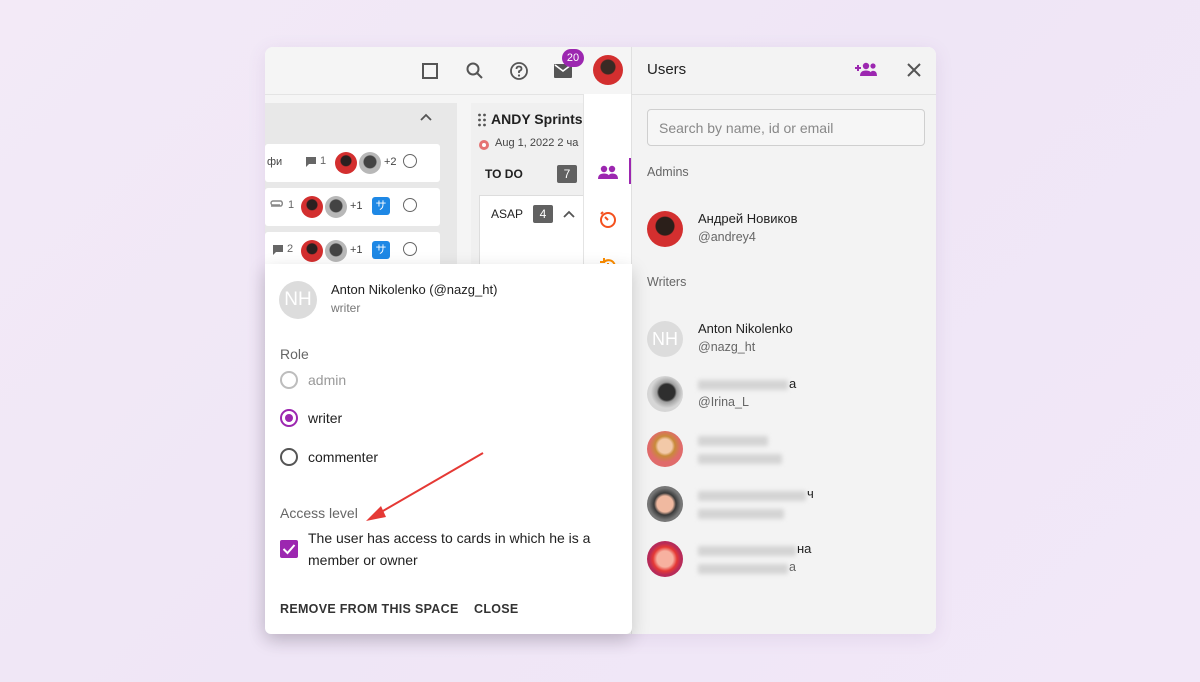 The height and width of the screenshot is (682, 1200). I want to click on user-list-item: NH Anton Nikolenko @nazg_ht, so click(787, 340).